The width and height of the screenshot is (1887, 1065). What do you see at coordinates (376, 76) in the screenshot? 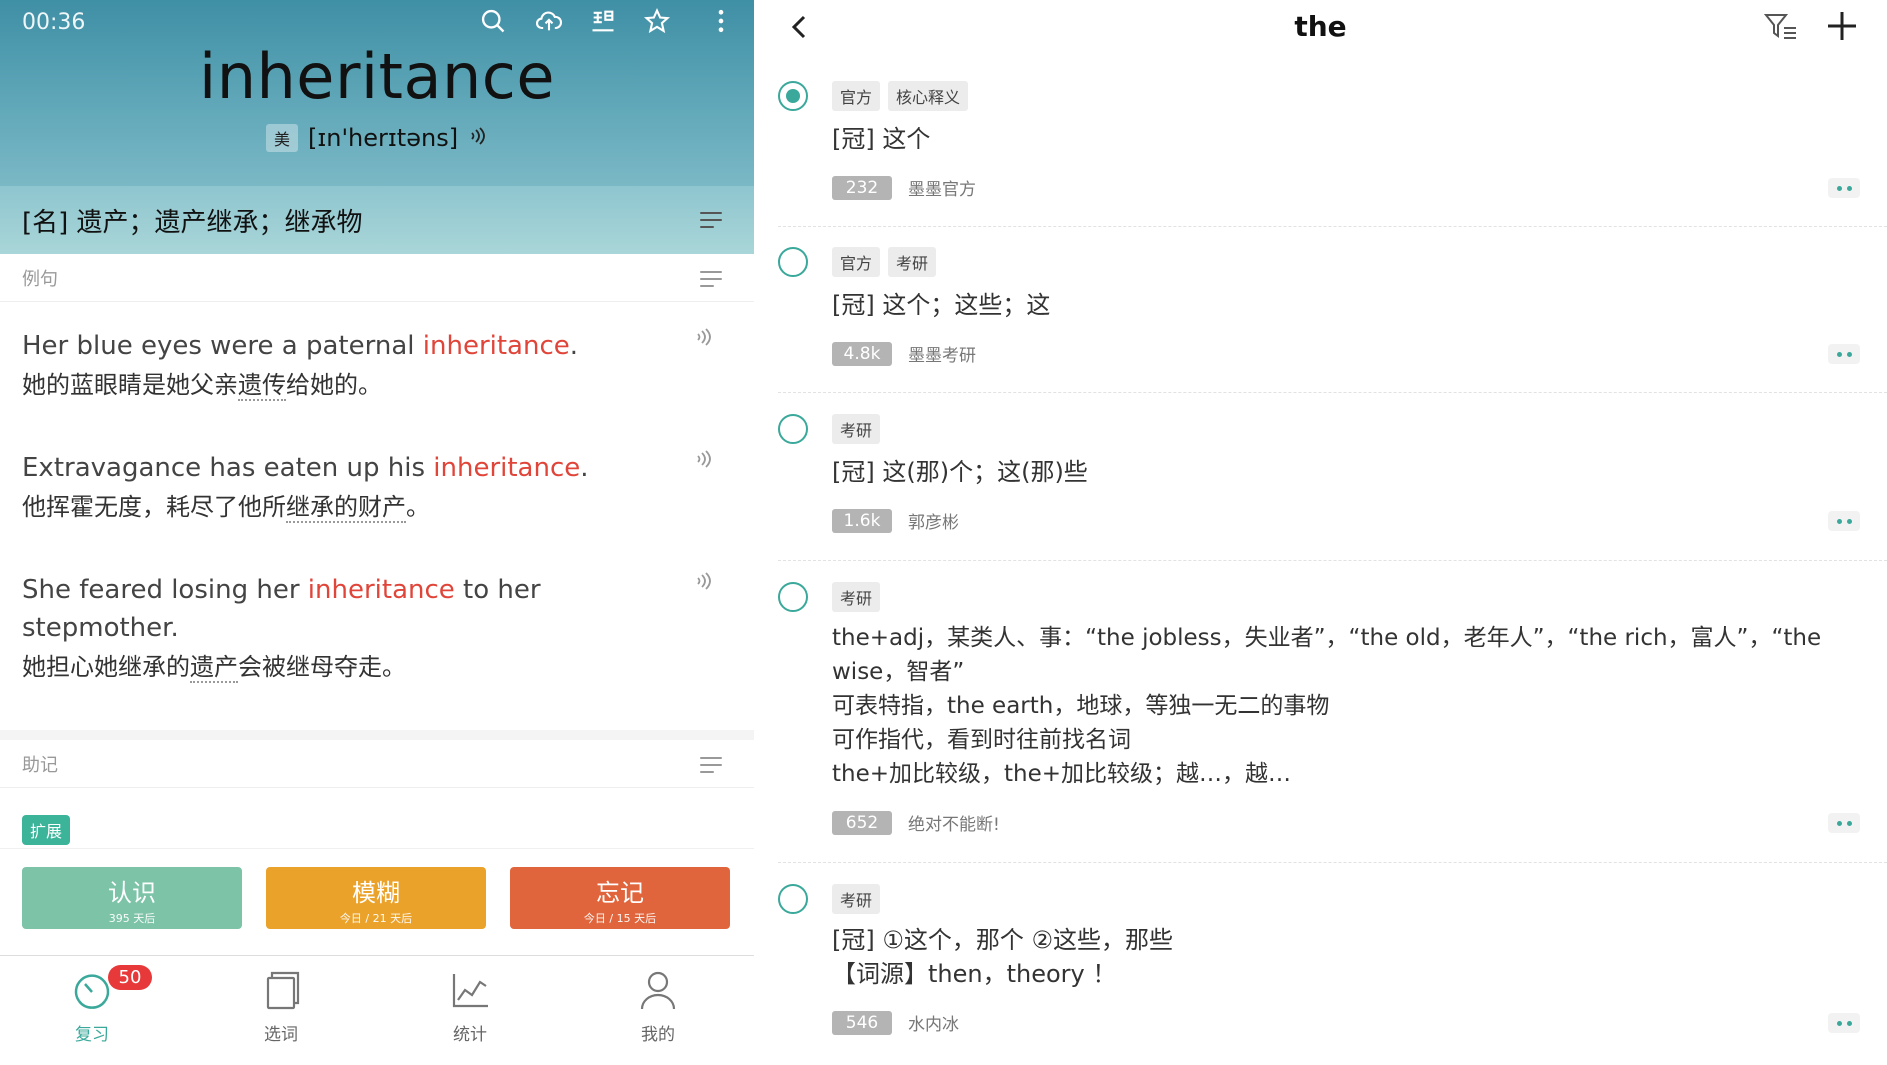
I see `headword: inheritance` at bounding box center [376, 76].